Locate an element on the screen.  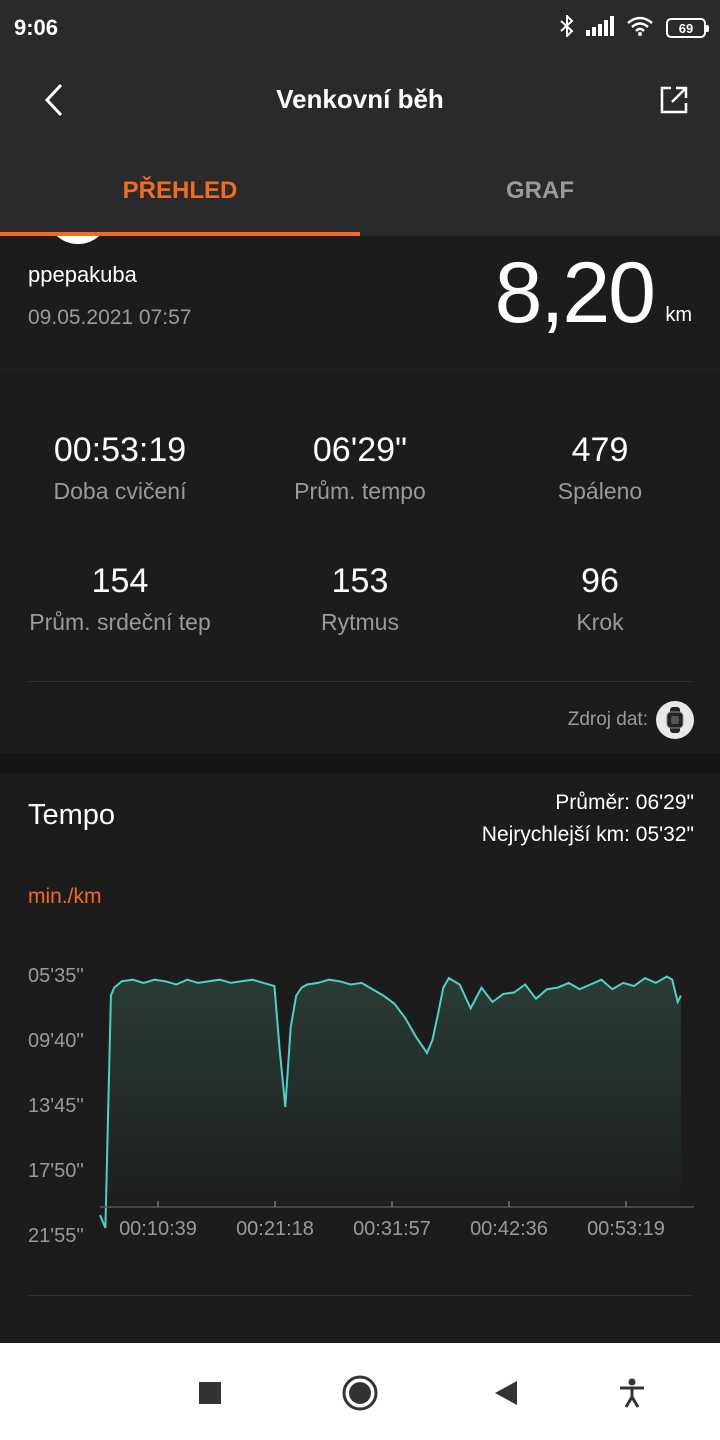
y-axis: 05'35'' 09'40'' 13'45'' 17'50'' 21'55'' is located at coordinates (56, 1106).